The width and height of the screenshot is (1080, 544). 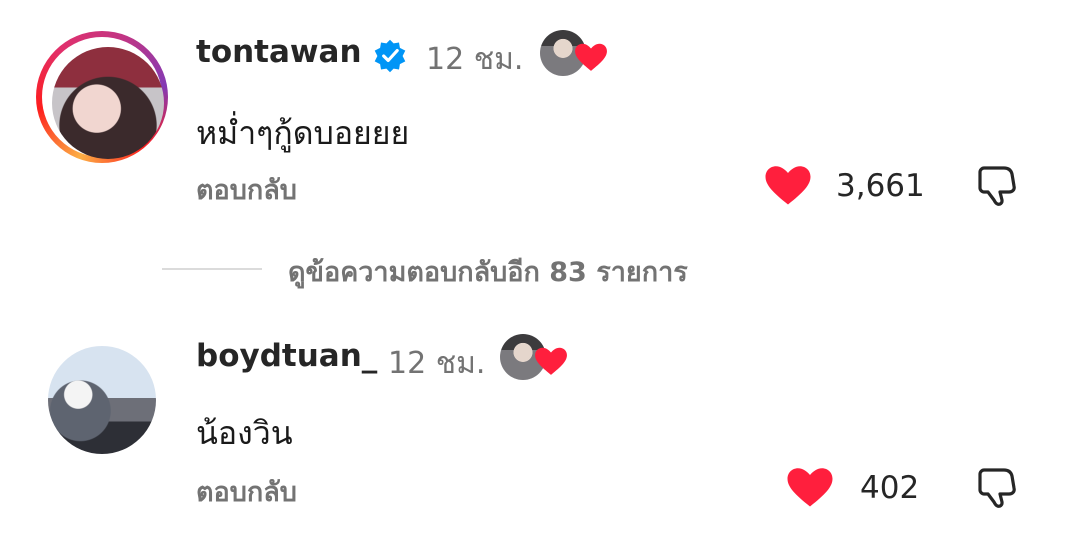 What do you see at coordinates (488, 271) in the screenshot?
I see `view-replies-button: ดูข้อความตอบกลับอีก 83 รายการ` at bounding box center [488, 271].